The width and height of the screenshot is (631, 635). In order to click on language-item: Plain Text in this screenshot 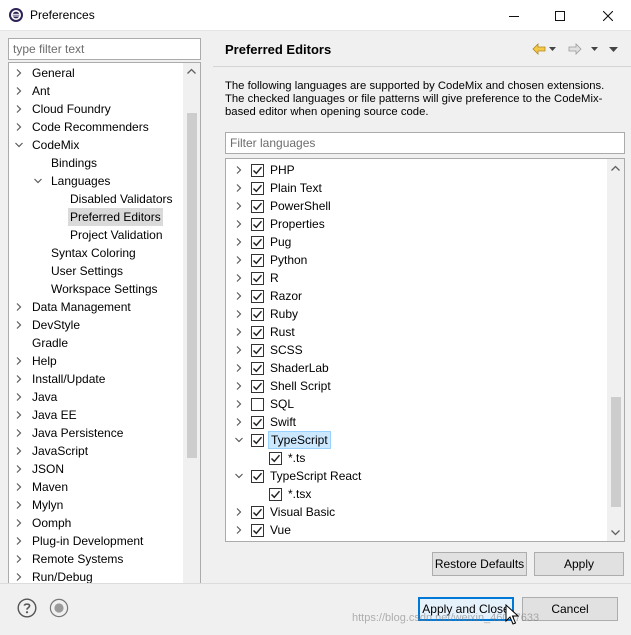, I will do `click(417, 188)`.